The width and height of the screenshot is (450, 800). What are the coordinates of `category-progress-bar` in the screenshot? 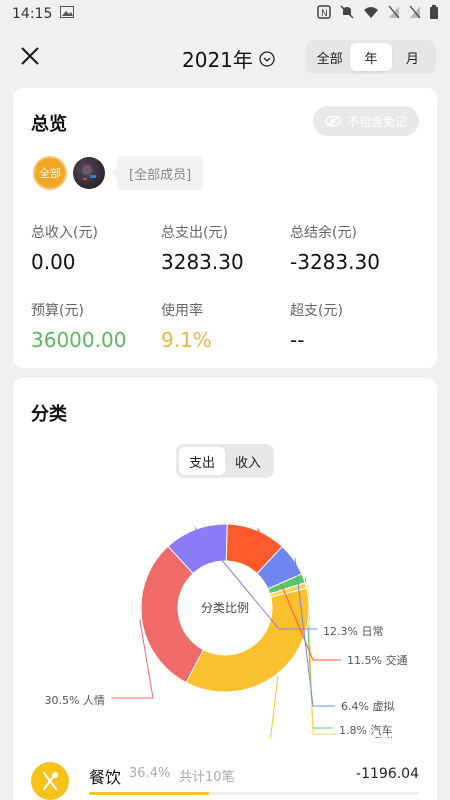 It's located at (254, 793).